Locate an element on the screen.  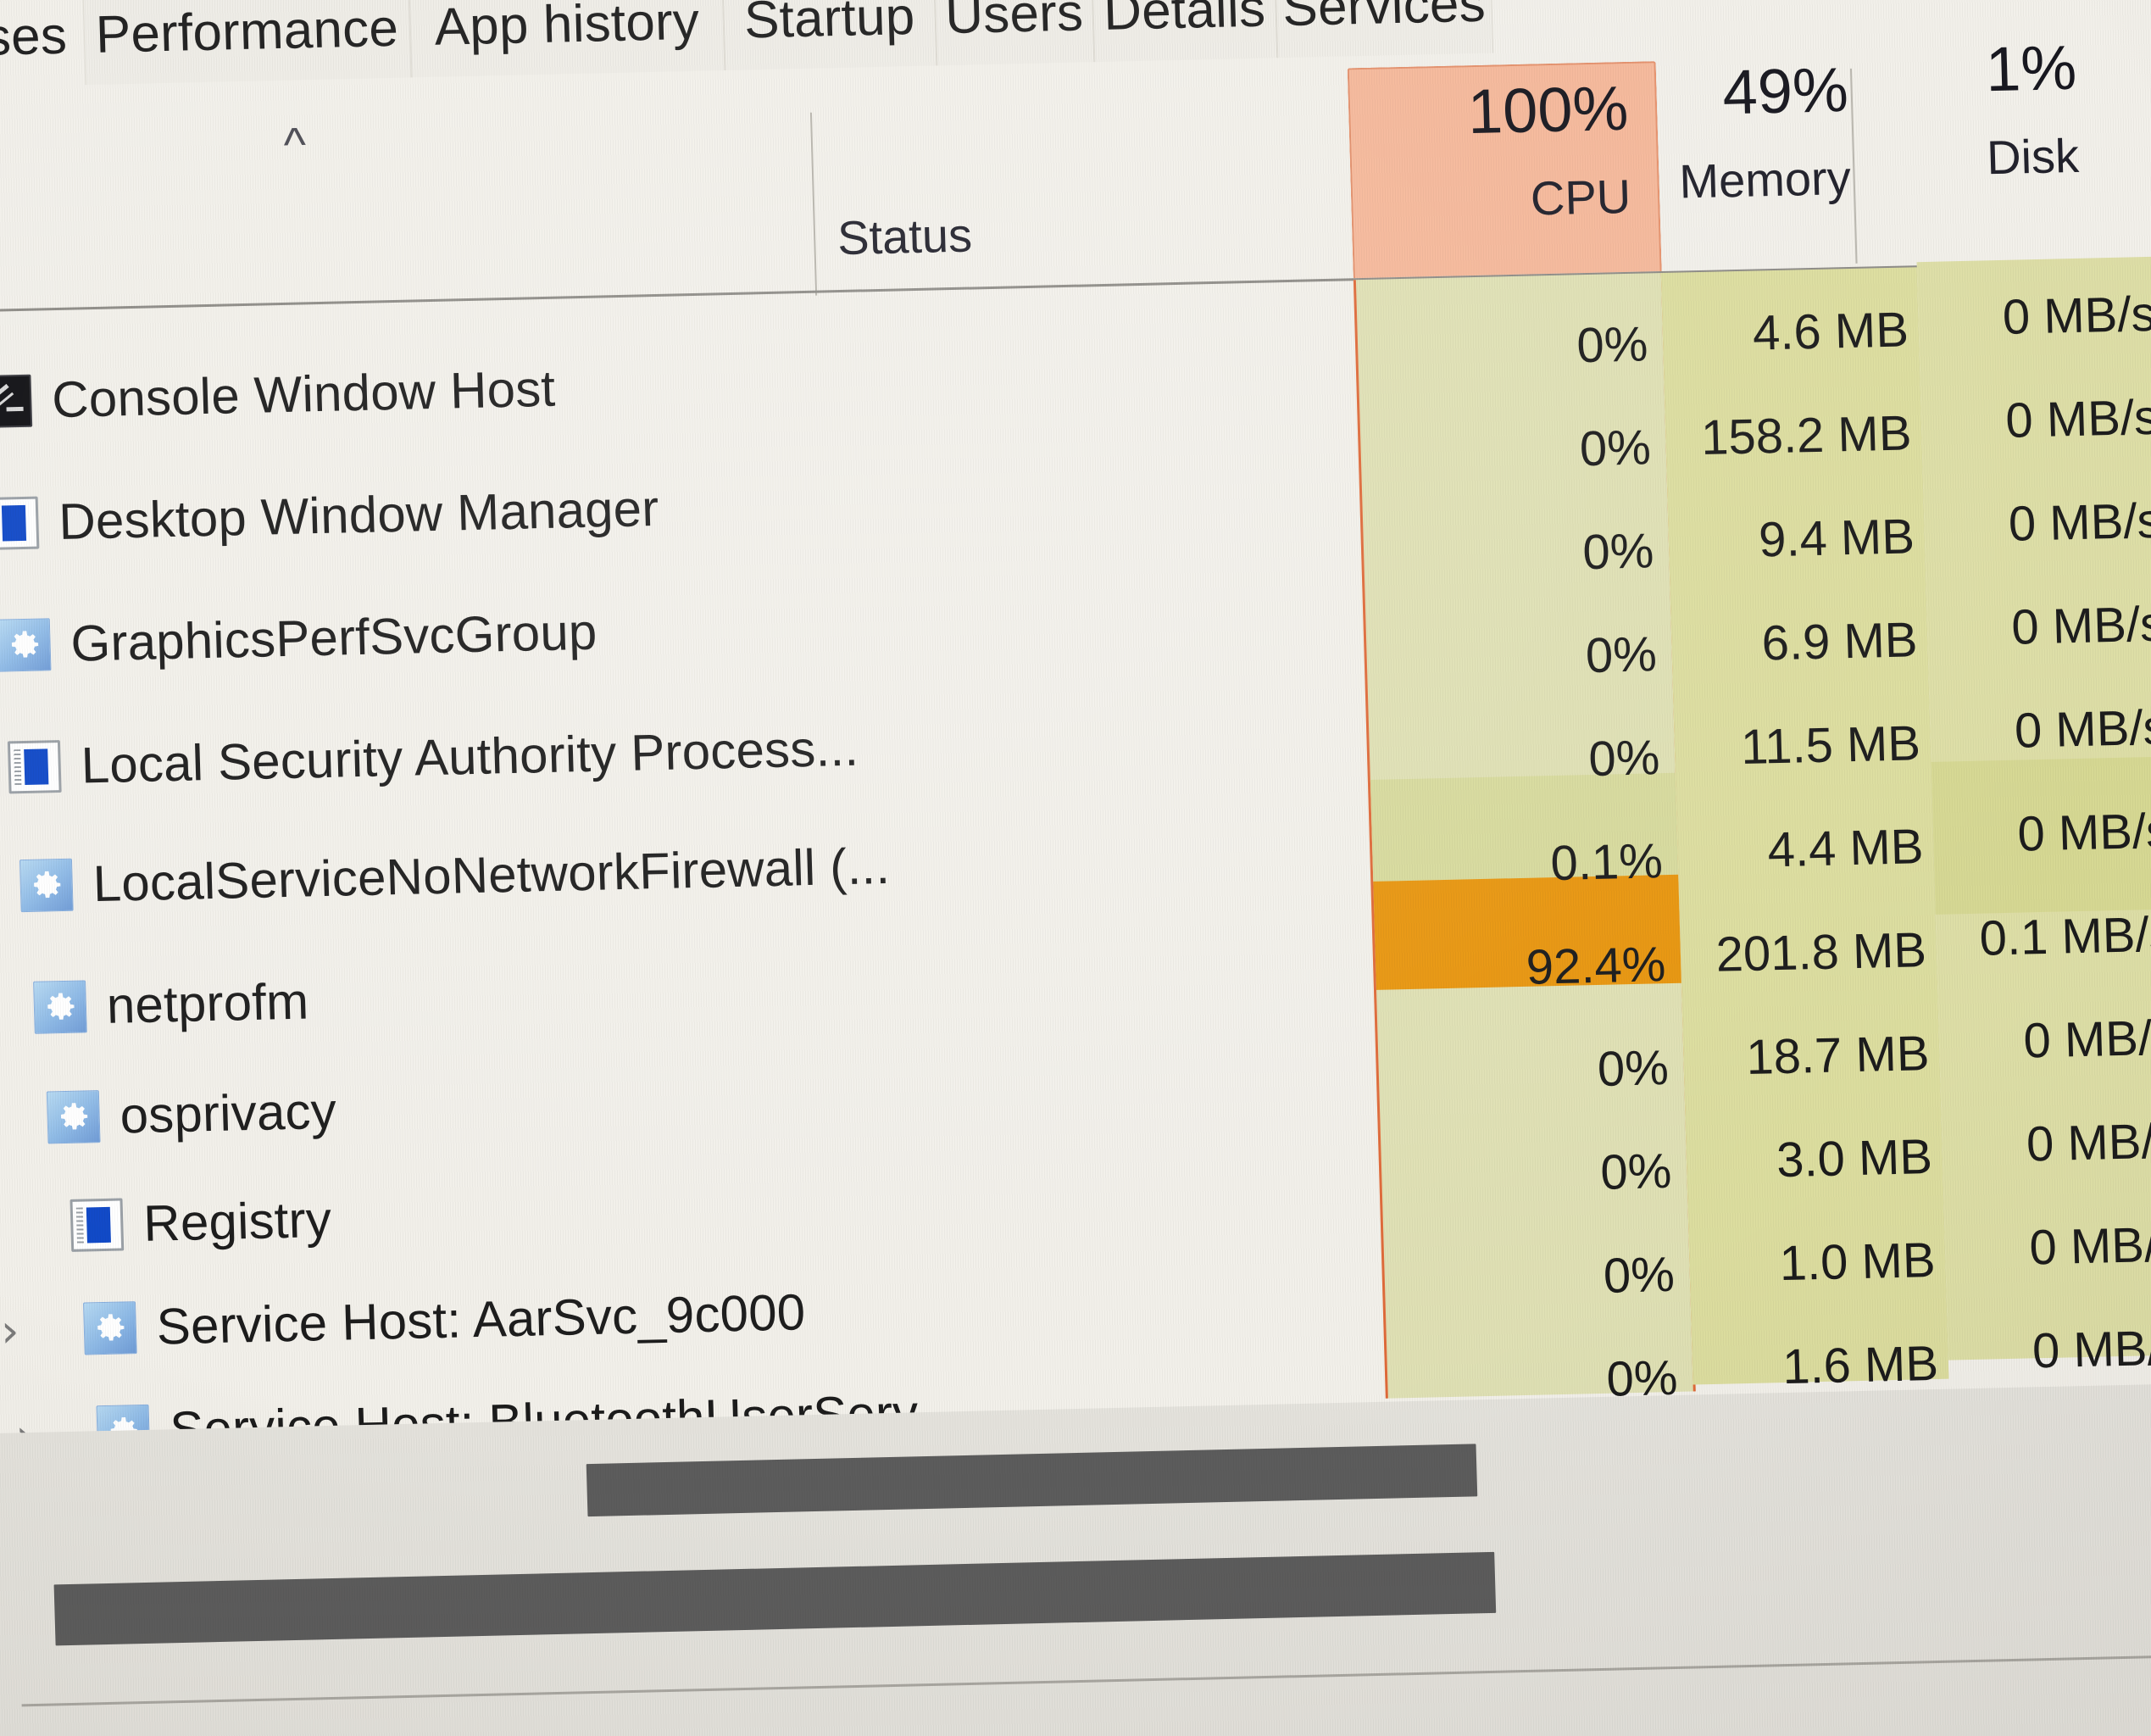
process-name: Service Host: AarSvc_9c000 is located at coordinates (481, 1319).